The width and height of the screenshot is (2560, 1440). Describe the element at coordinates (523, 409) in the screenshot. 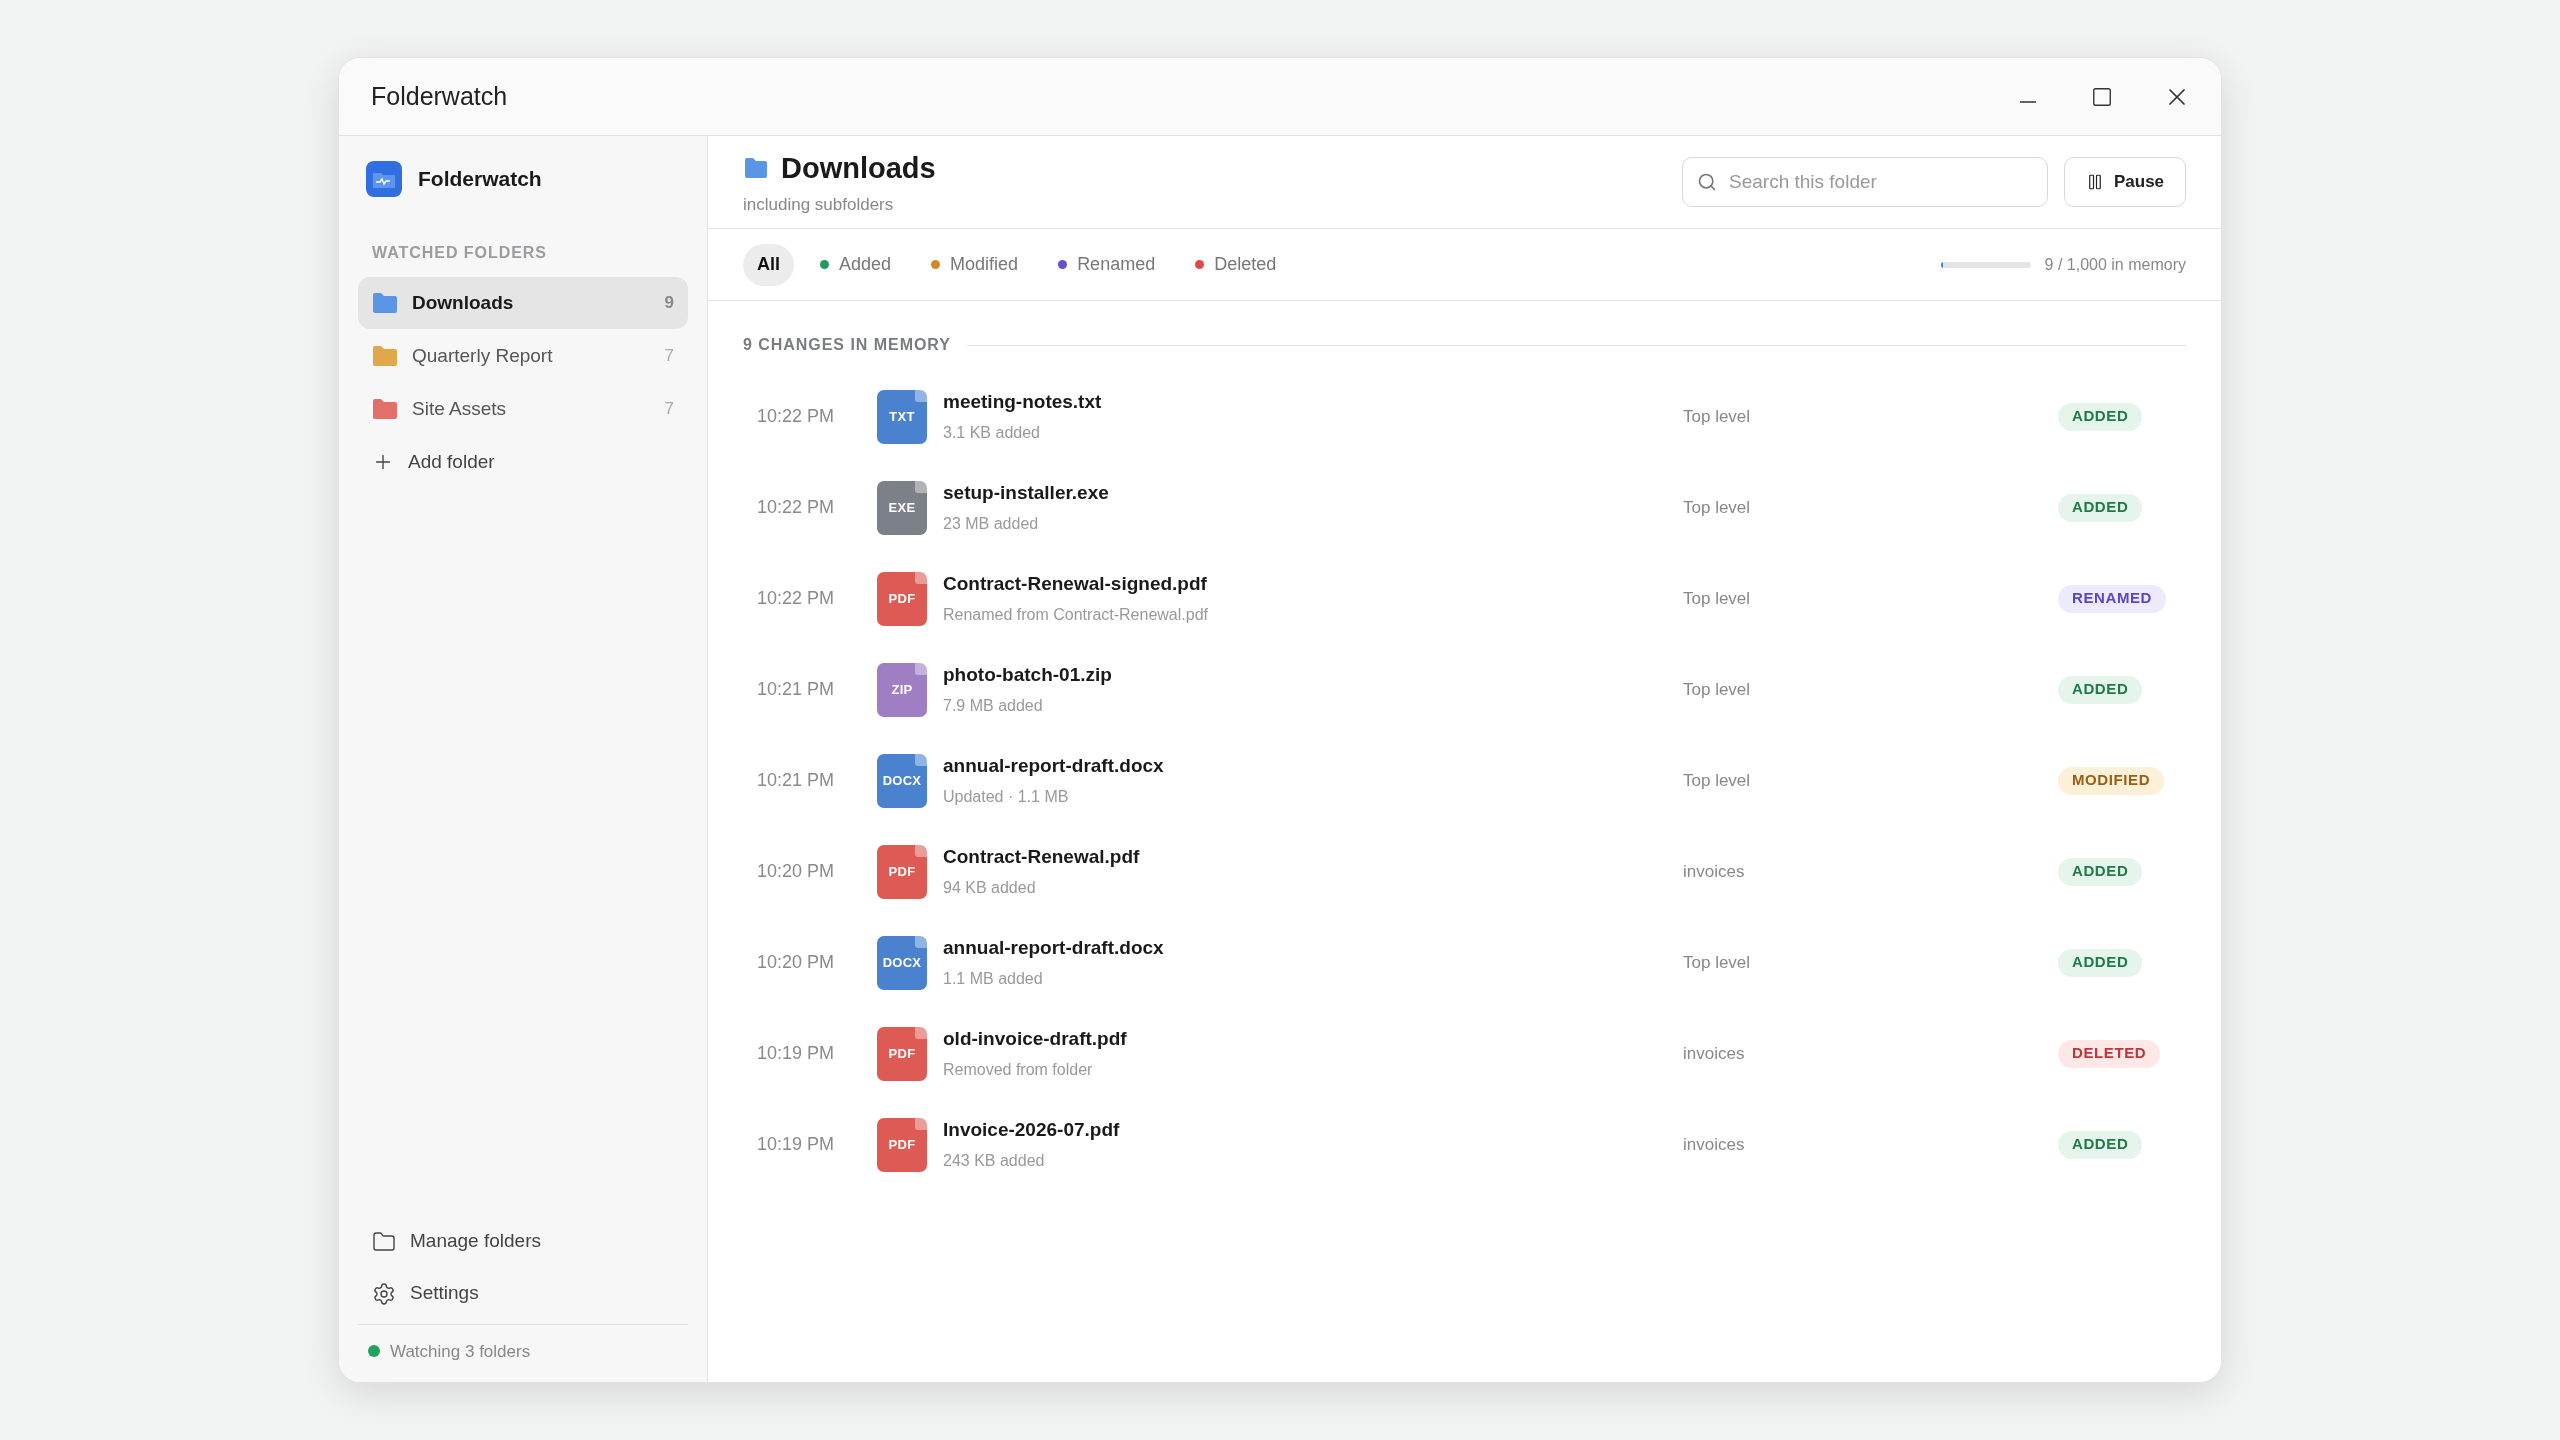

I see `folder-item: Site Assets 7` at that location.